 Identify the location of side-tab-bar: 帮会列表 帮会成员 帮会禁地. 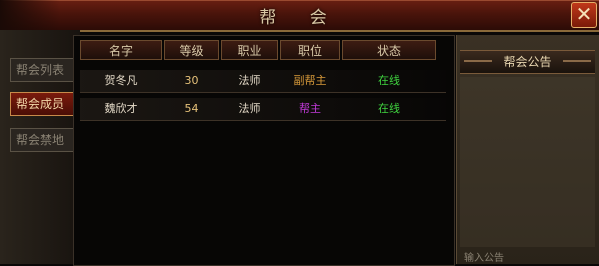
(40, 147).